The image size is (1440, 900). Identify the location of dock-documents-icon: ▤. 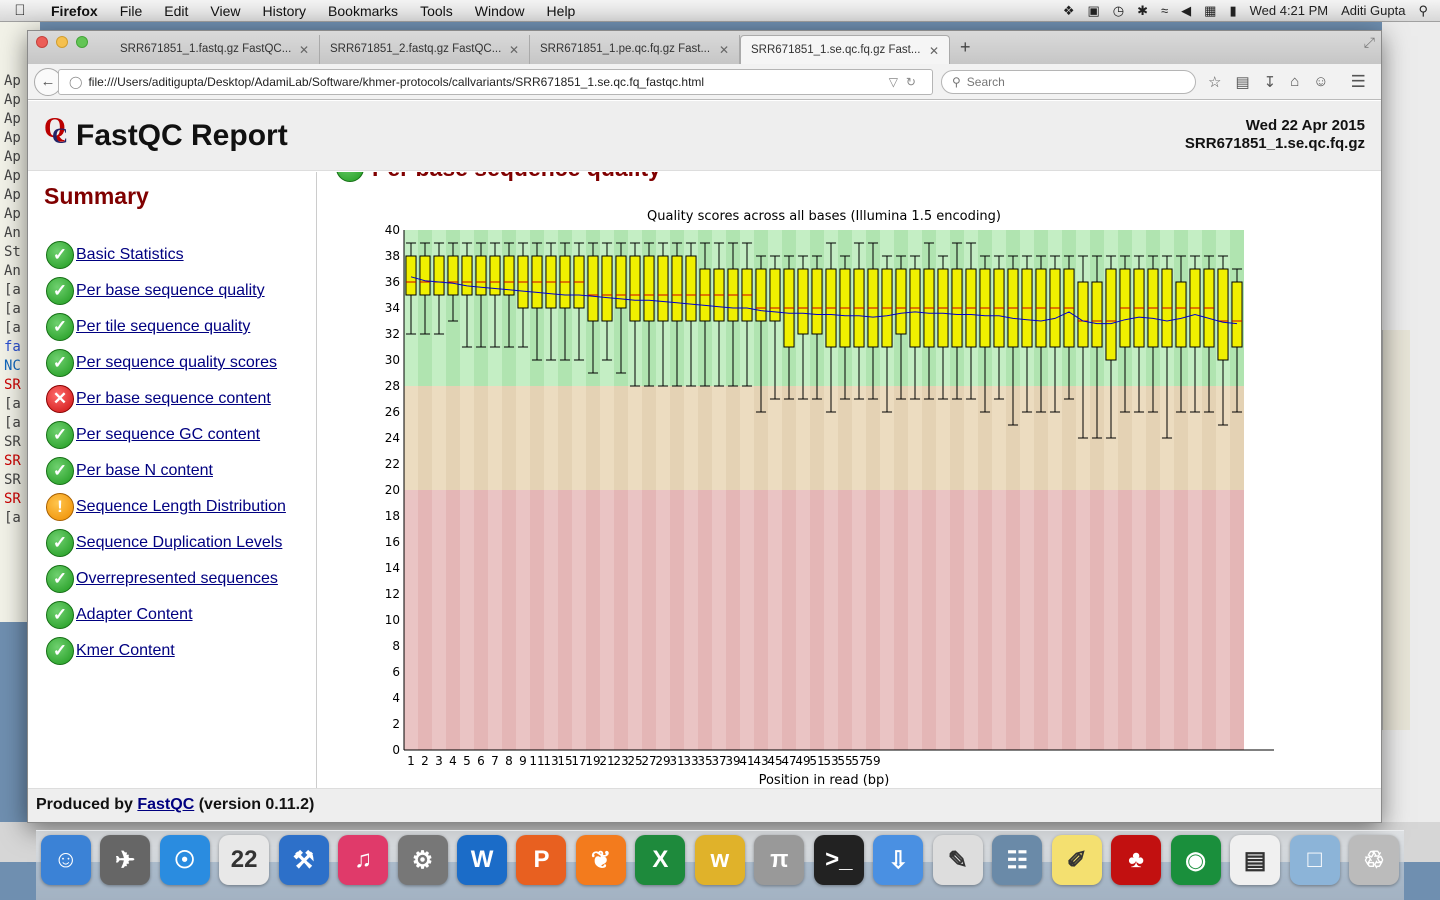
(1255, 860).